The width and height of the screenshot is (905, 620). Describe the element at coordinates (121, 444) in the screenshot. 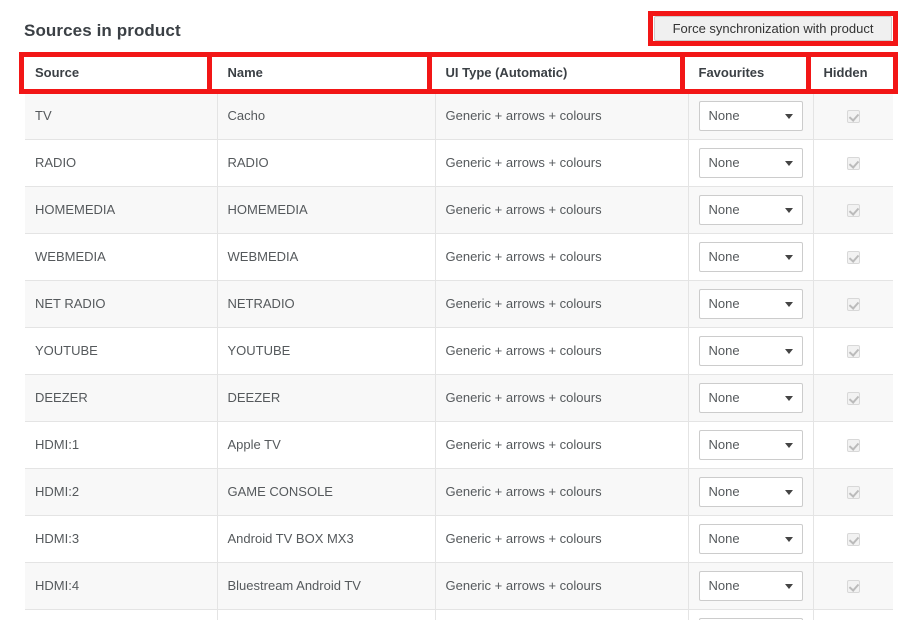

I see `cell-source: HDMI:1` at that location.